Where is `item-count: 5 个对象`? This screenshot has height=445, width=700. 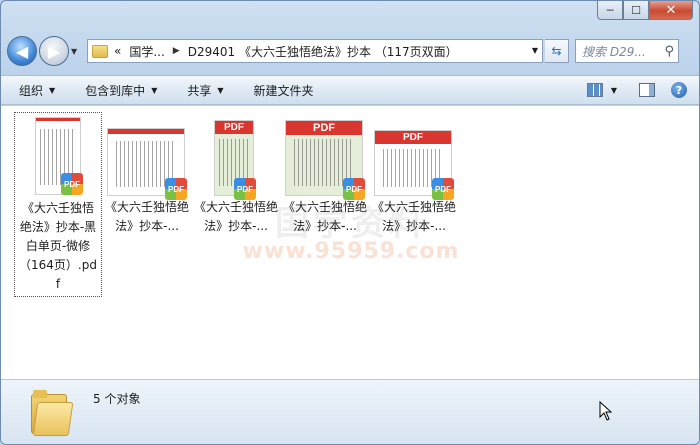
item-count: 5 个对象 is located at coordinates (117, 399).